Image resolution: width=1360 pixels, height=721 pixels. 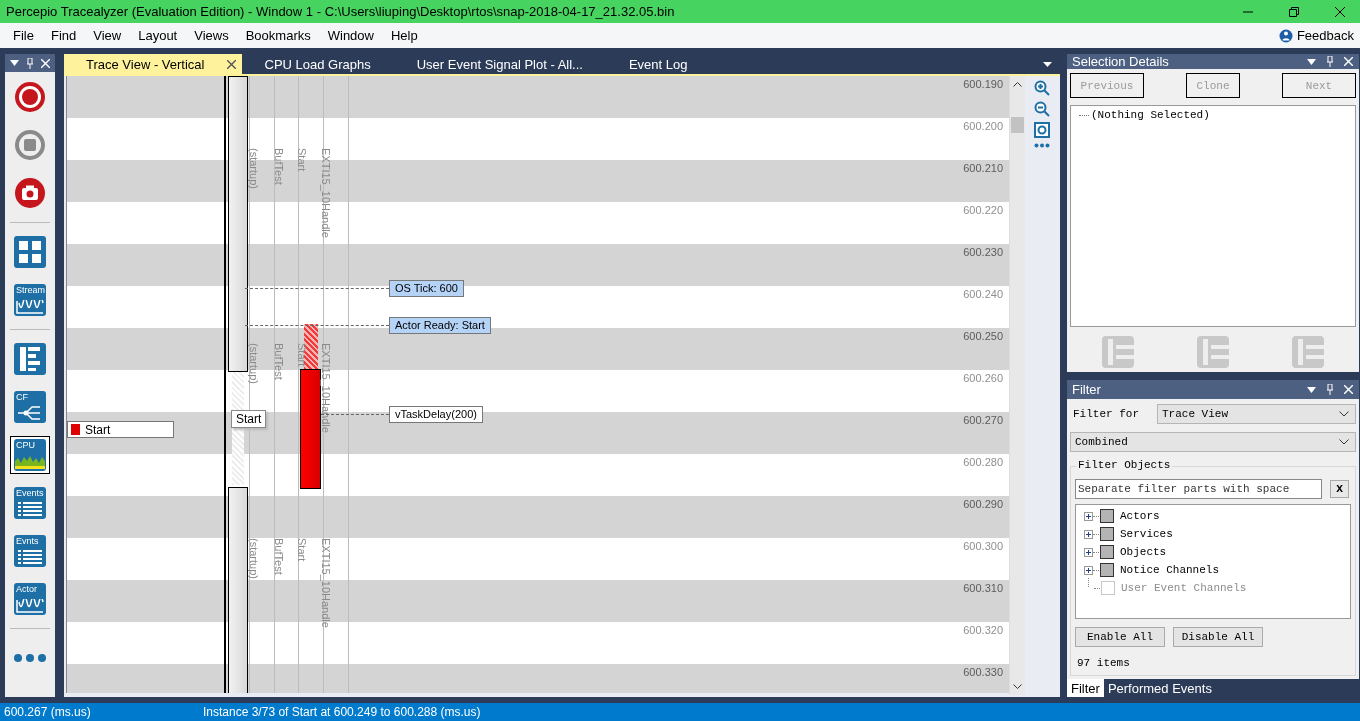 What do you see at coordinates (983, 84) in the screenshot?
I see `time-tick: 600.190` at bounding box center [983, 84].